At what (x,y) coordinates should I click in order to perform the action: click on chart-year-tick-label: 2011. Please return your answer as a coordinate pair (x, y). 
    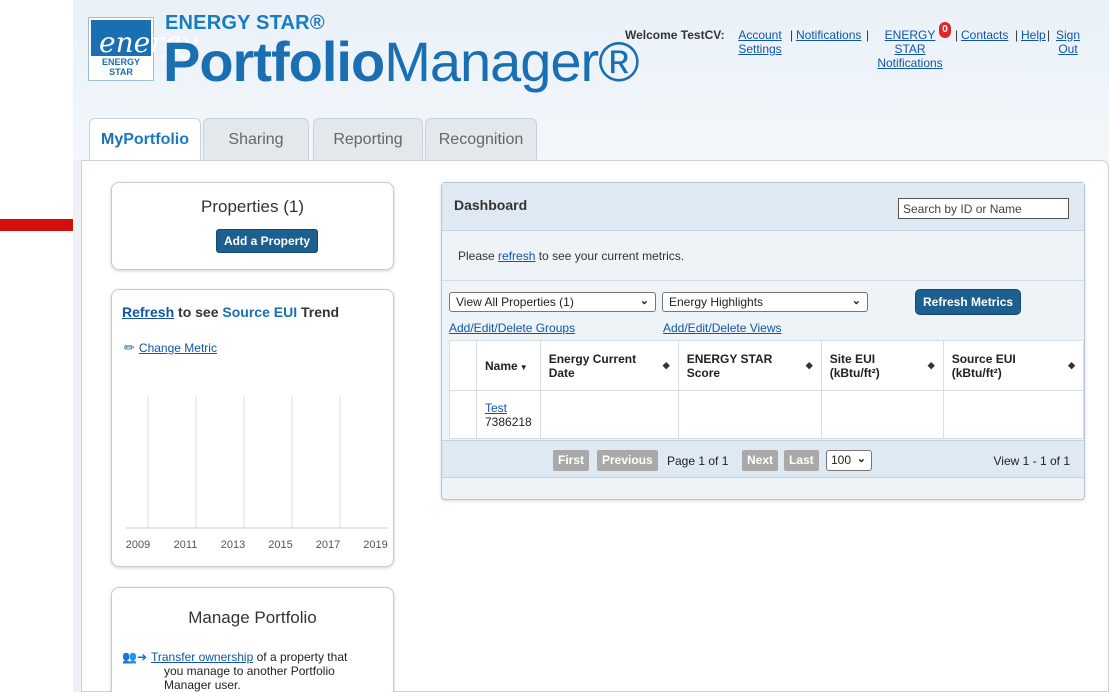
    Looking at the image, I should click on (186, 545).